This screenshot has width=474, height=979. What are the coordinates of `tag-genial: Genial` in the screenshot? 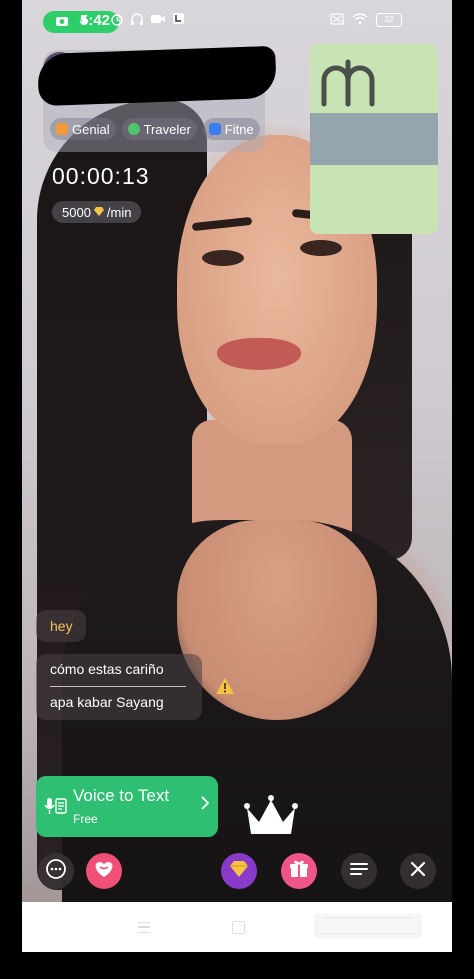 It's located at (83, 129).